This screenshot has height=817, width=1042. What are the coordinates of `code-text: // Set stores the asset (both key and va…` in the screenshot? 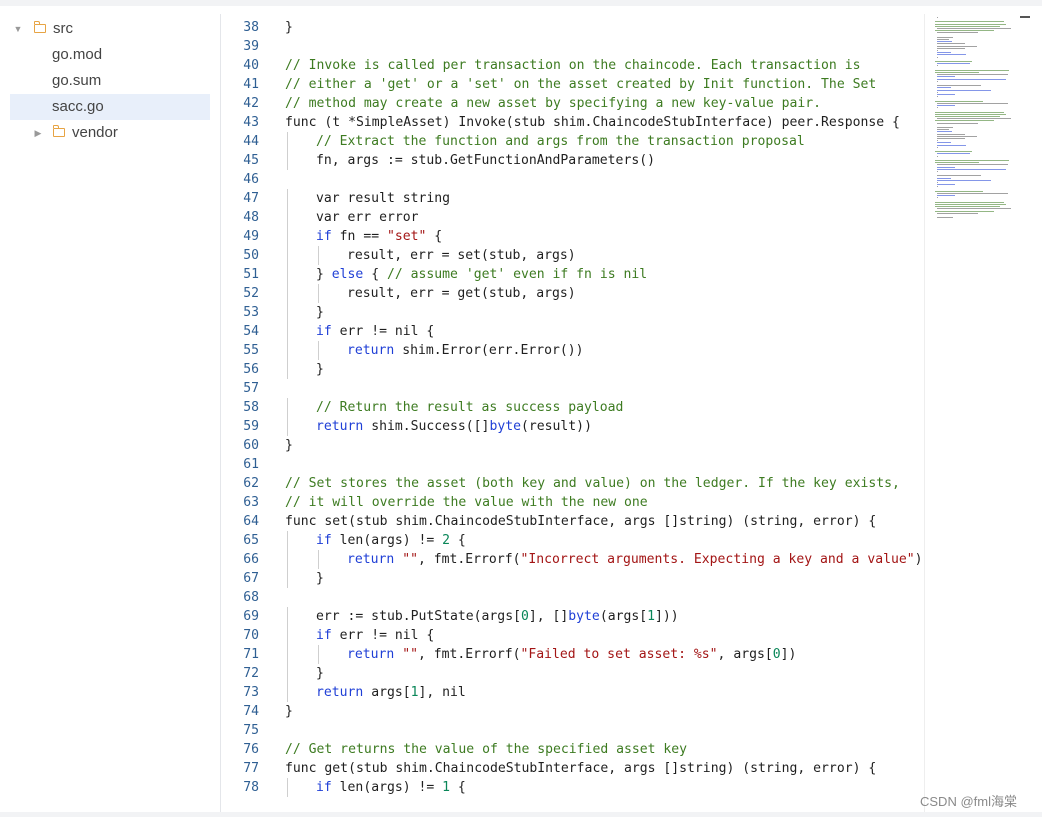 It's located at (592, 483).